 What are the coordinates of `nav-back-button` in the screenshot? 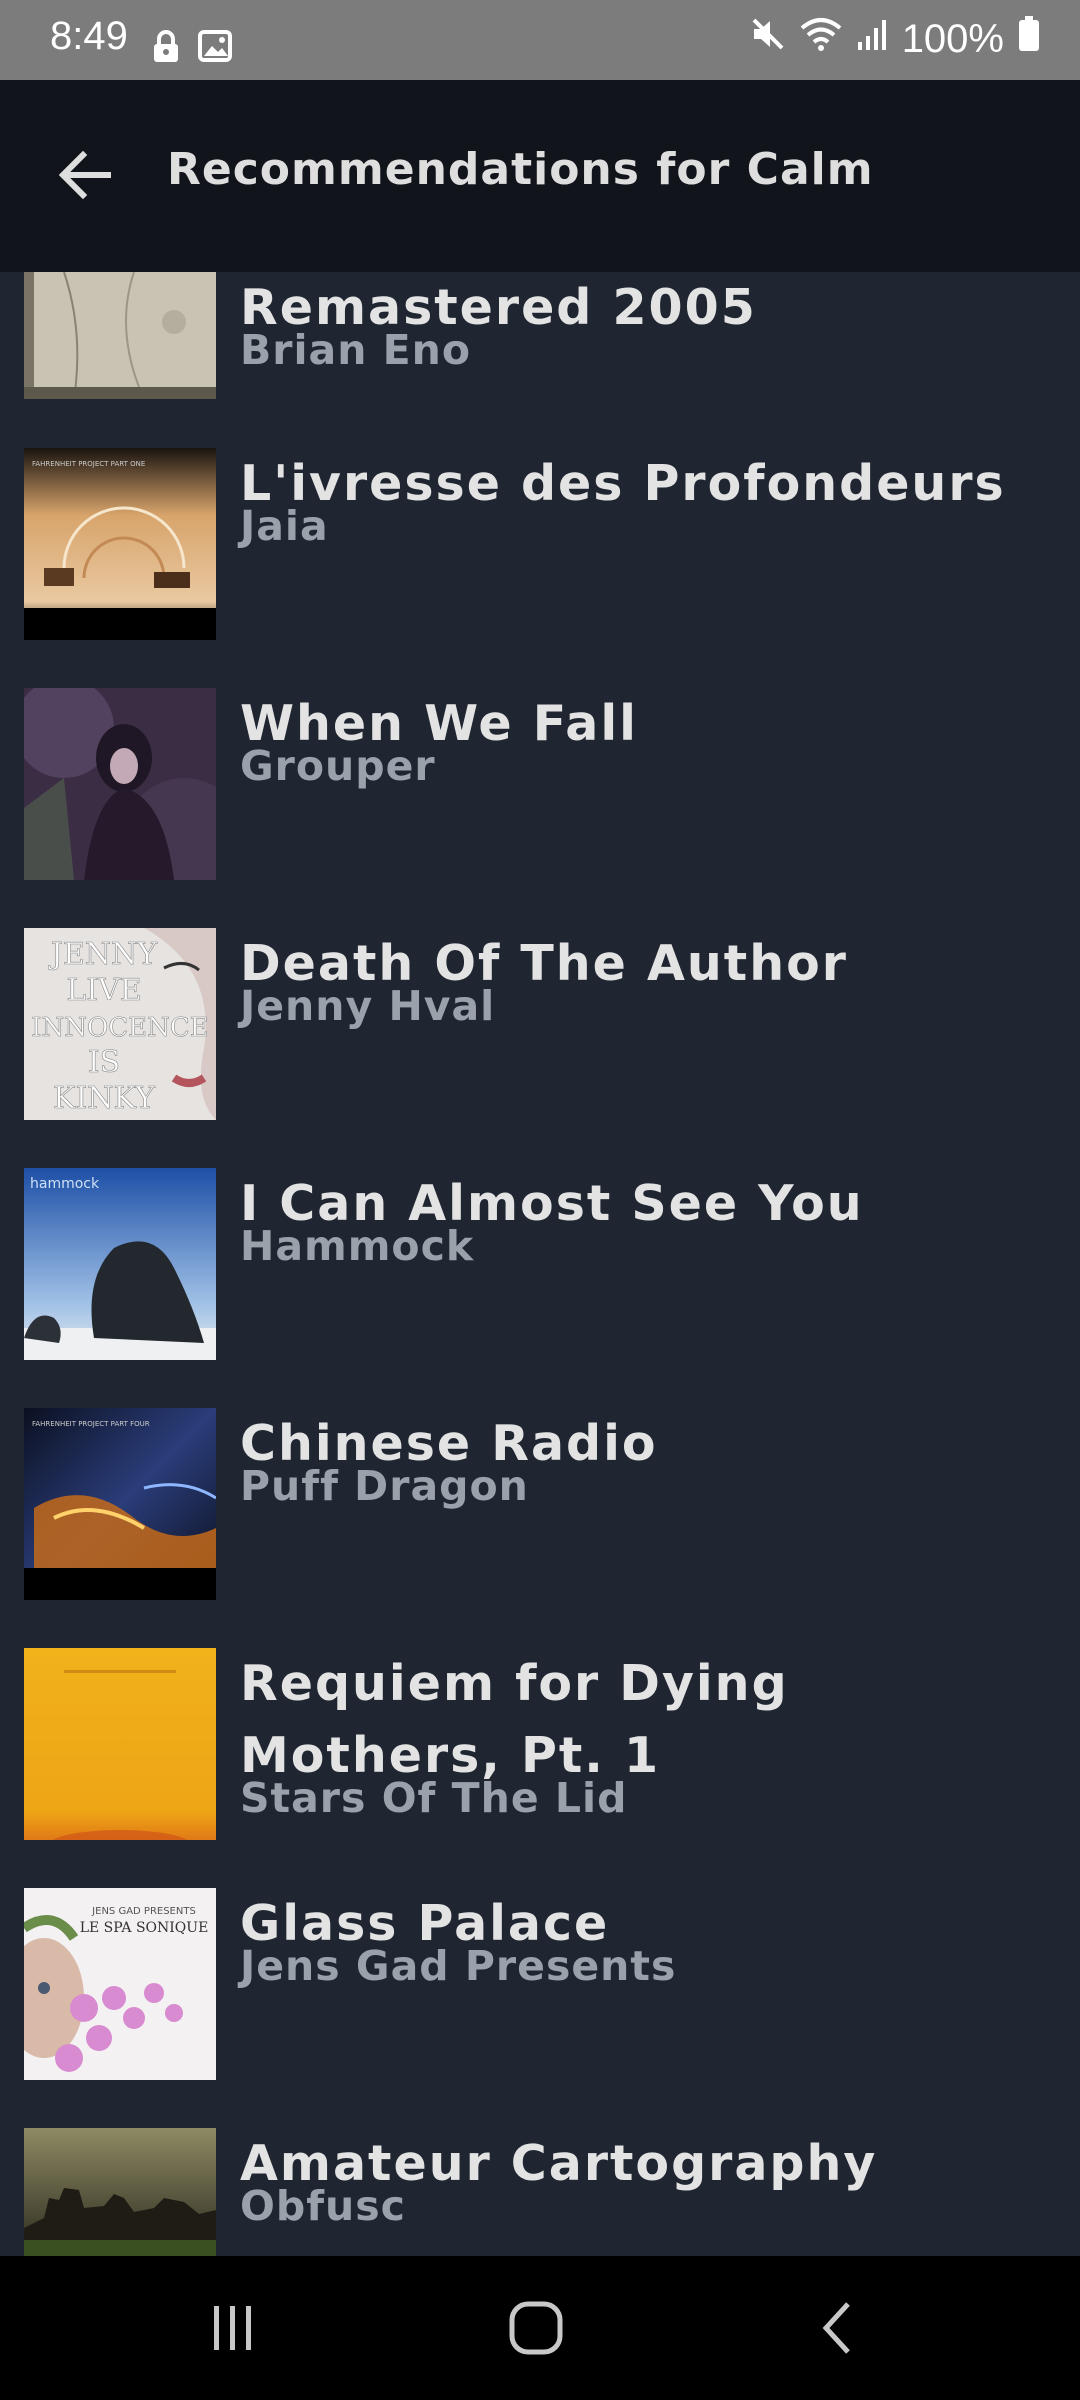 It's located at (838, 2328).